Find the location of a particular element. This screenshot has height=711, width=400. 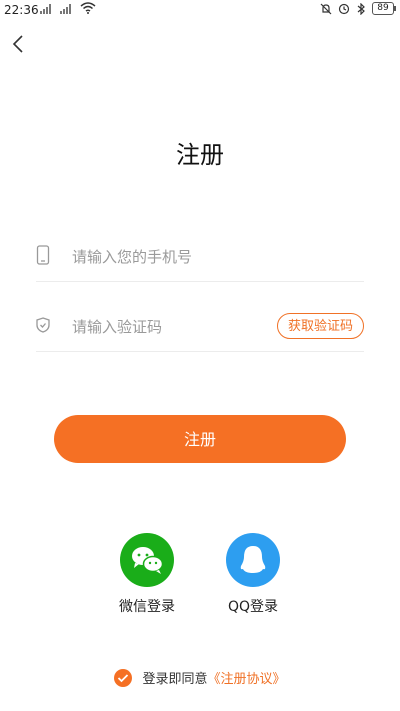

alarm-icon is located at coordinates (344, 8).